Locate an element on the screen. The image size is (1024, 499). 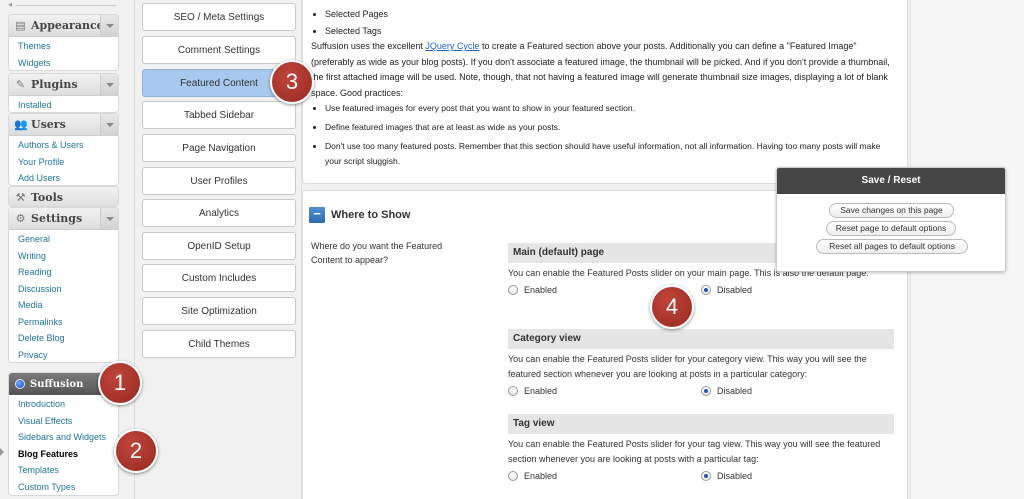
suffusion-logo-icon is located at coordinates (20, 384).